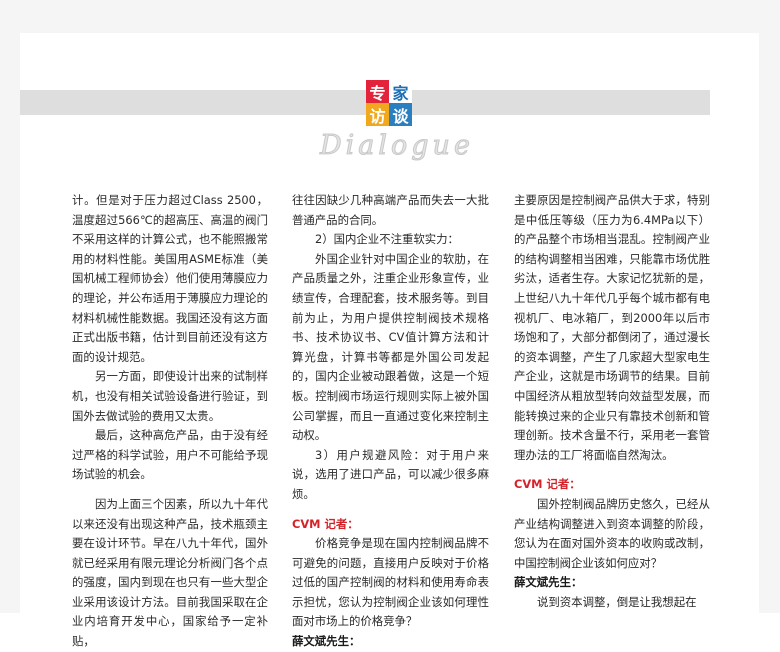  I want to click on page-margin-left, so click(10, 306).